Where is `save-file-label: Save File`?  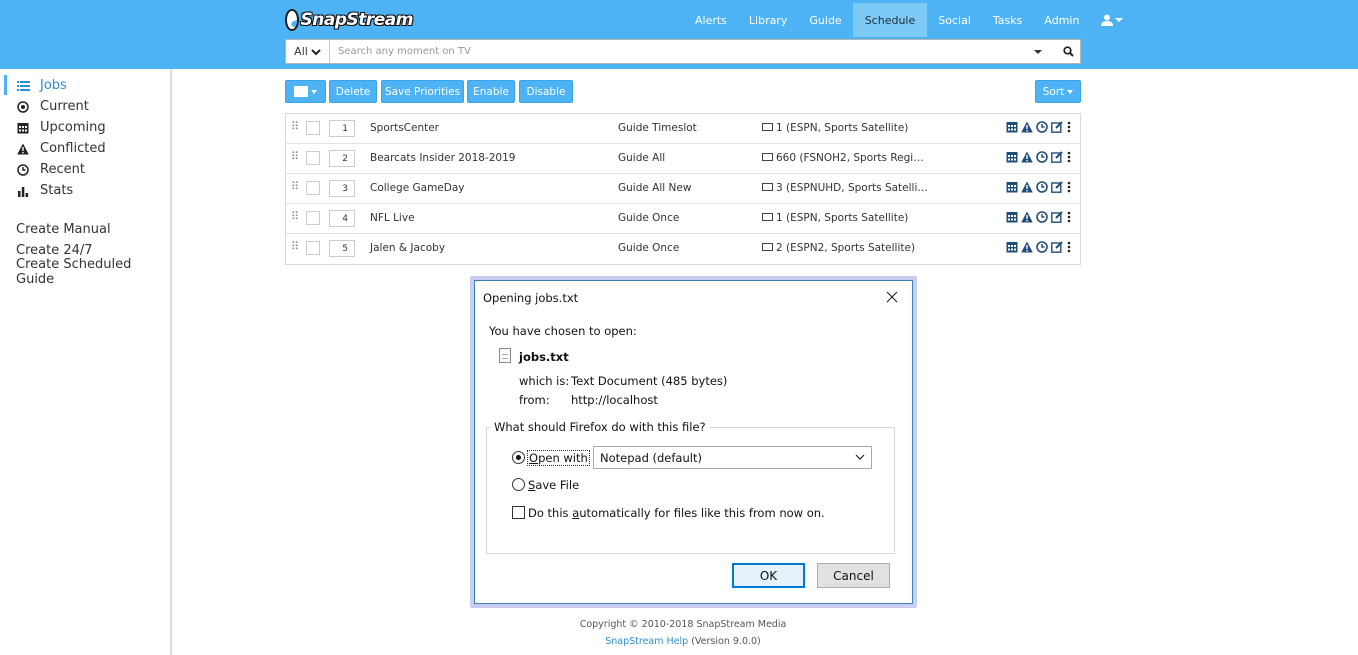 save-file-label: Save File is located at coordinates (553, 485).